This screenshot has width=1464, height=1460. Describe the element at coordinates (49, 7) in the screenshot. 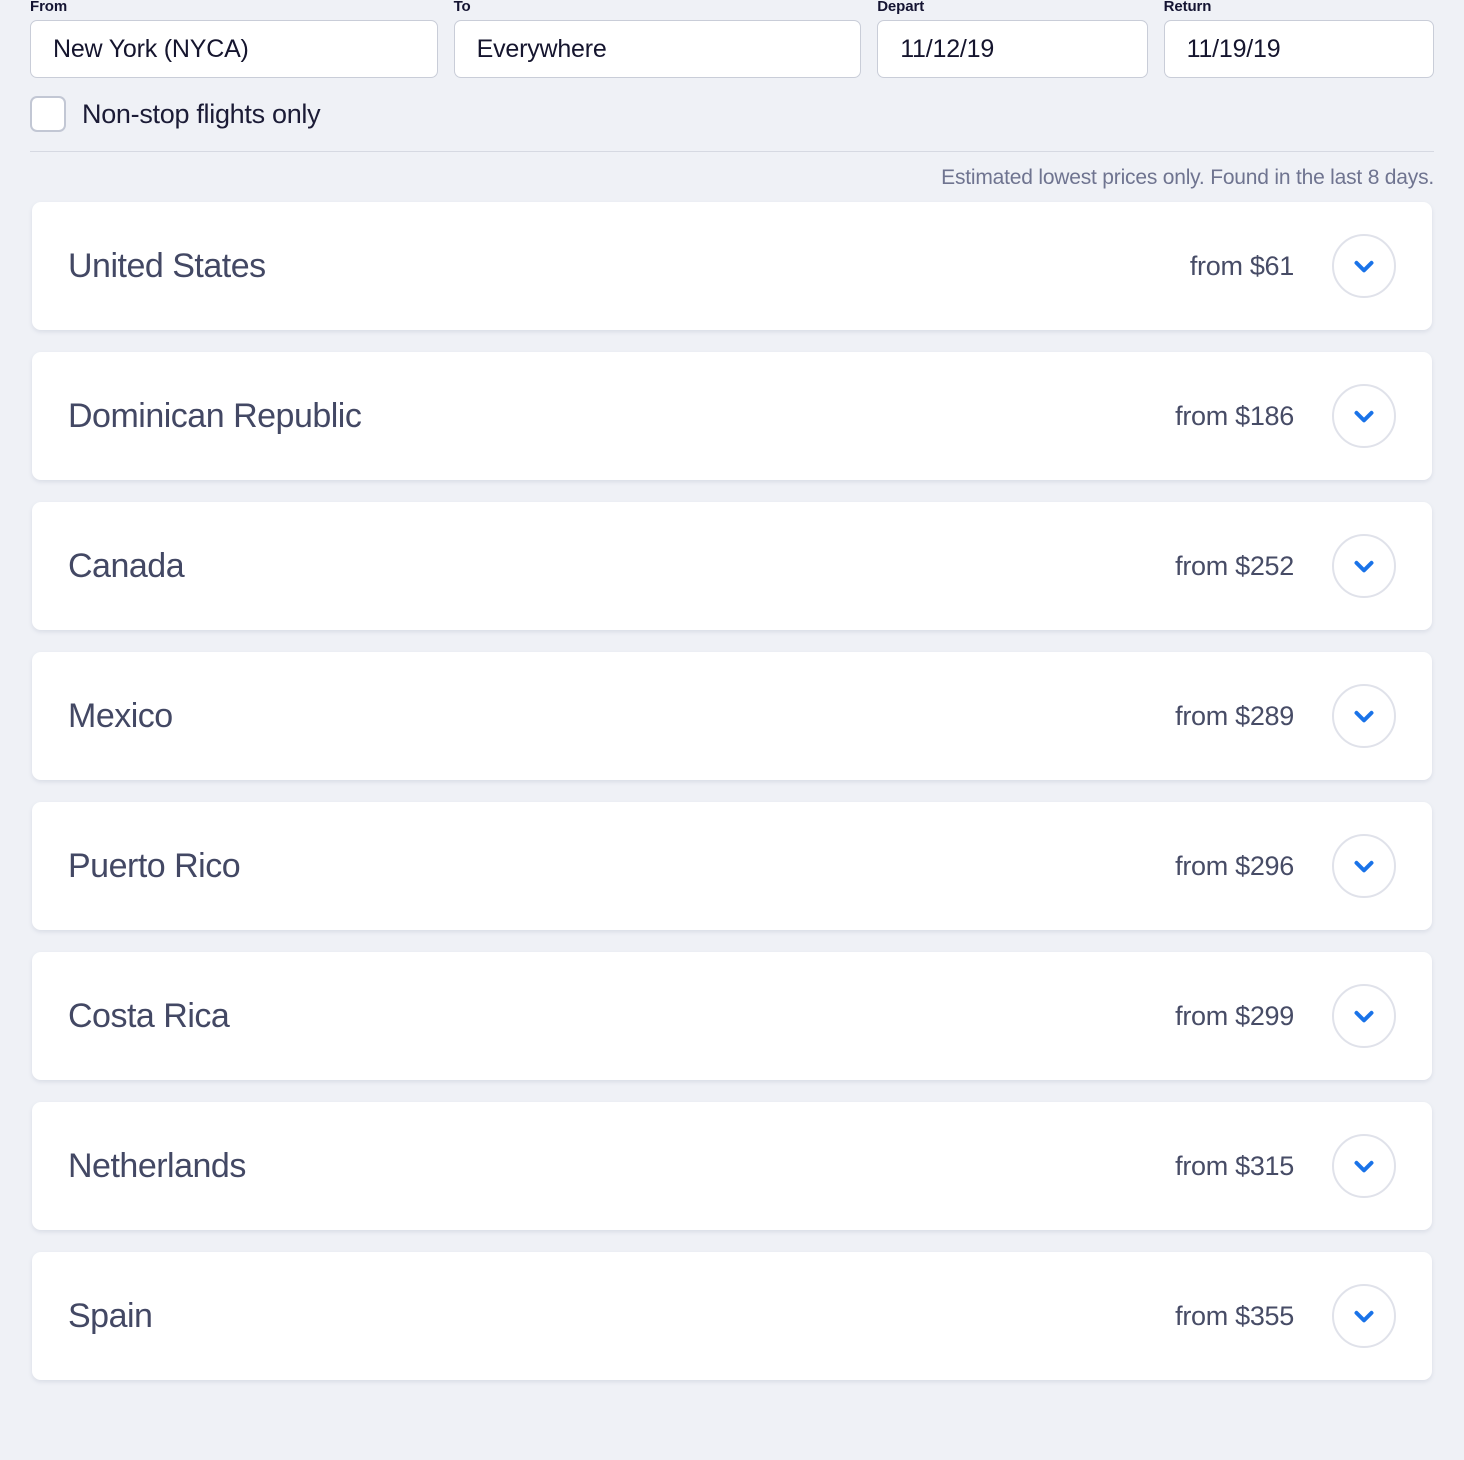

I see `from-label: From` at that location.